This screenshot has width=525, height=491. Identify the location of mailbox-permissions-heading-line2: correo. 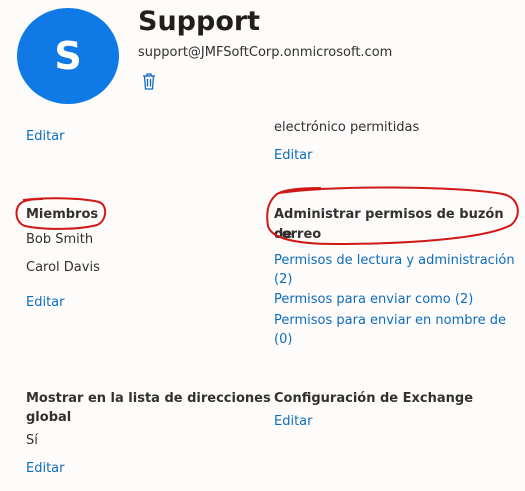
(298, 234).